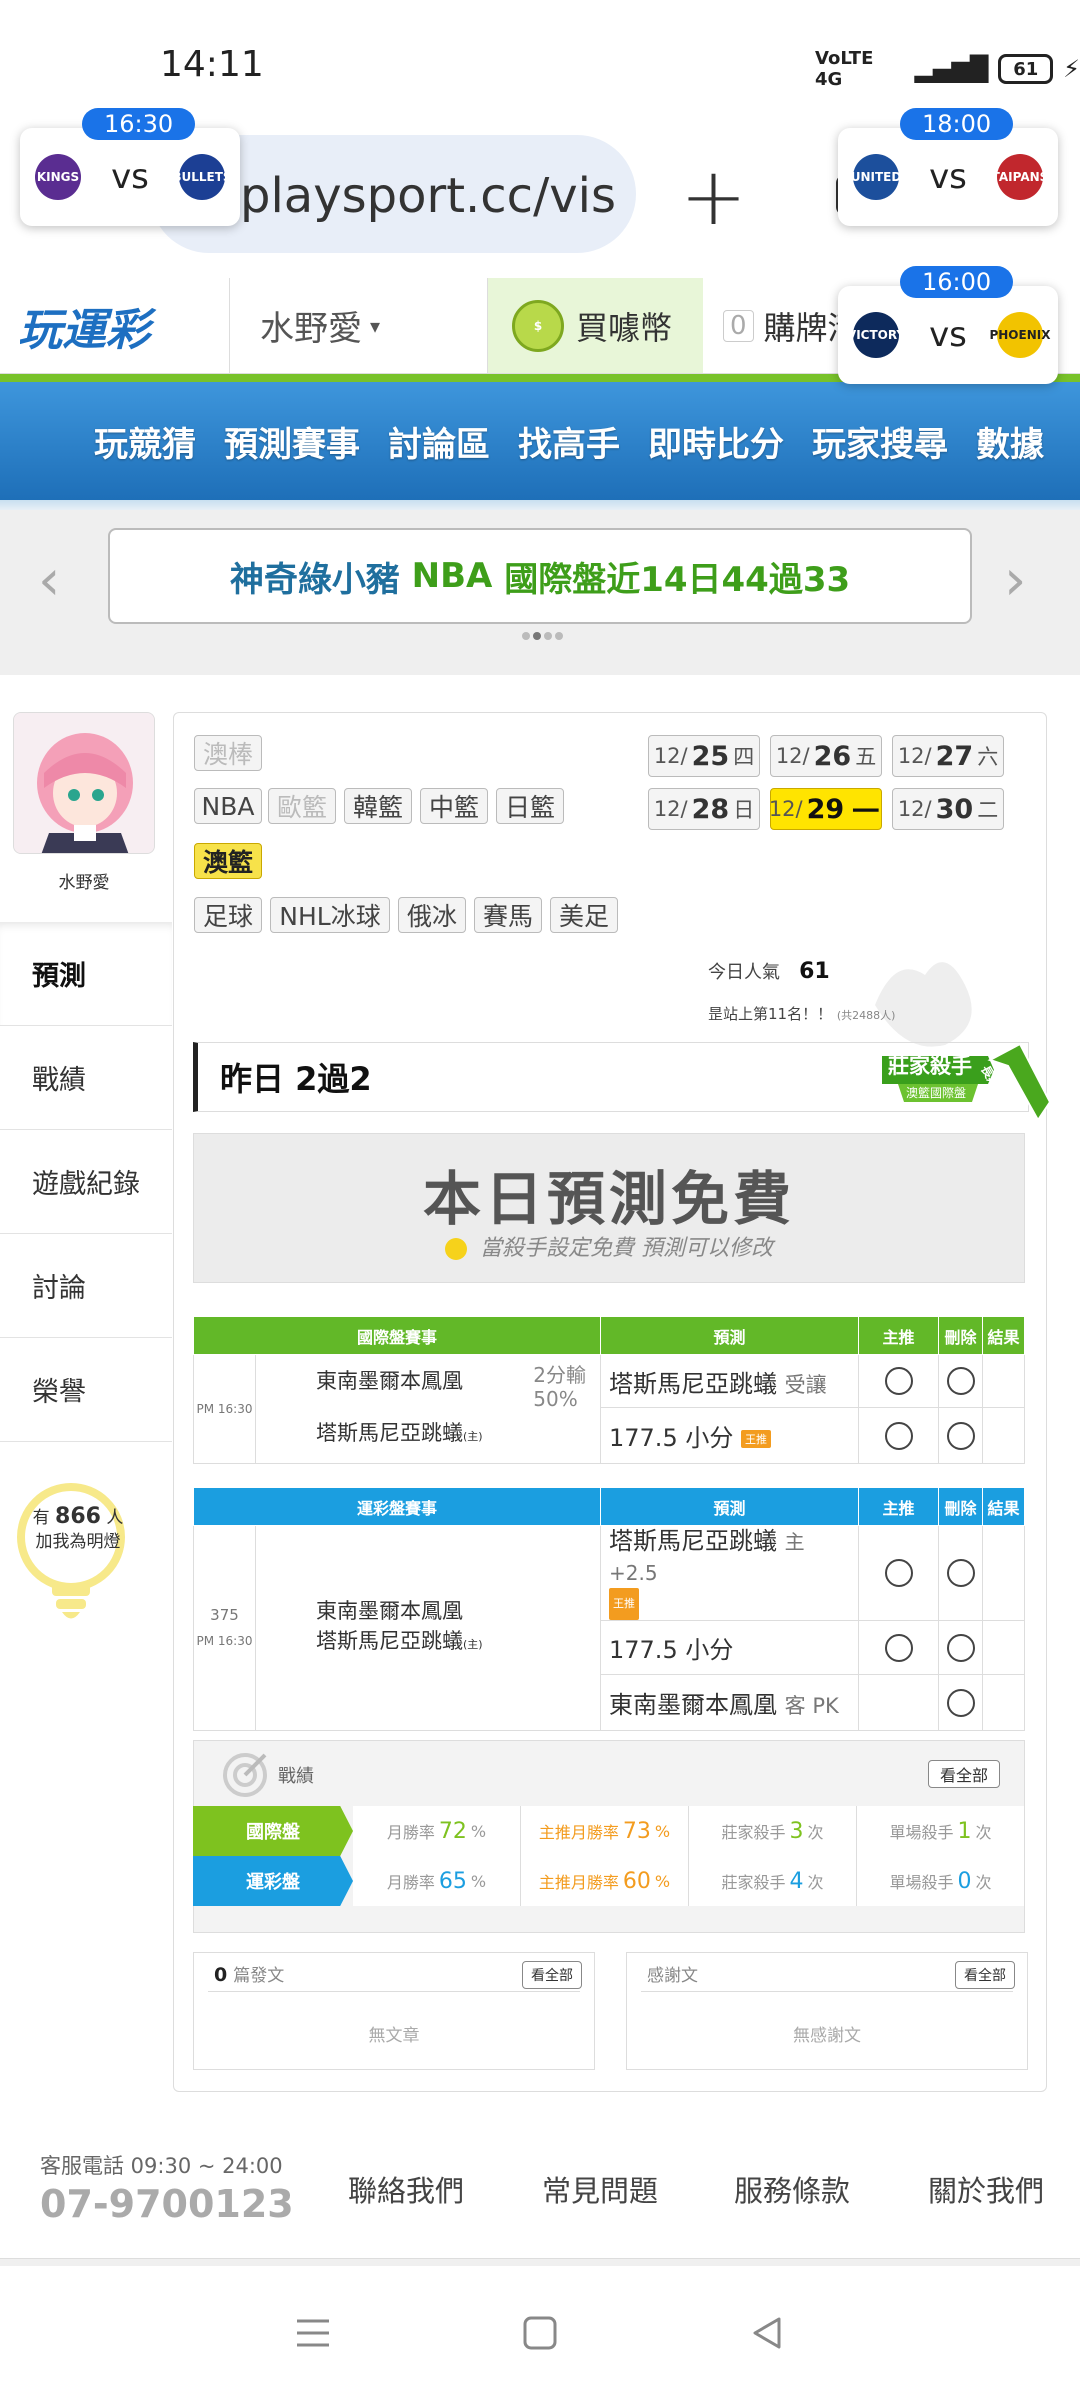 This screenshot has height=2400, width=1080. I want to click on game-teams: 東南墨爾本鳳凰 塔斯馬尼亞跳蟻(主), so click(428, 1628).